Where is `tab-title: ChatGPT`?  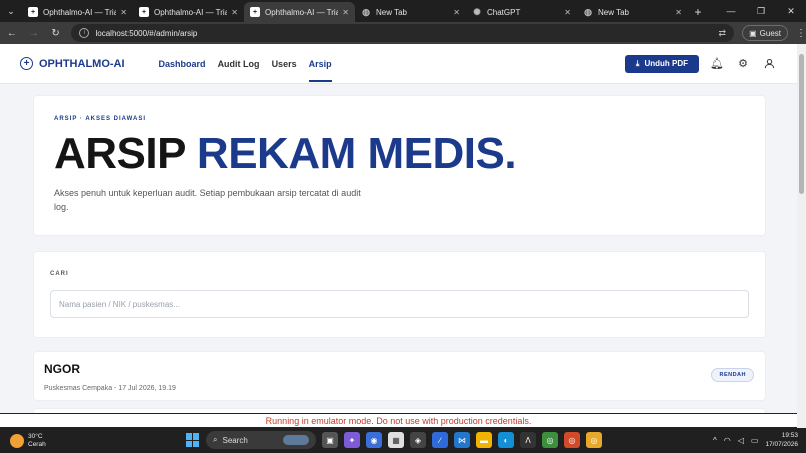 tab-title: ChatGPT is located at coordinates (504, 12).